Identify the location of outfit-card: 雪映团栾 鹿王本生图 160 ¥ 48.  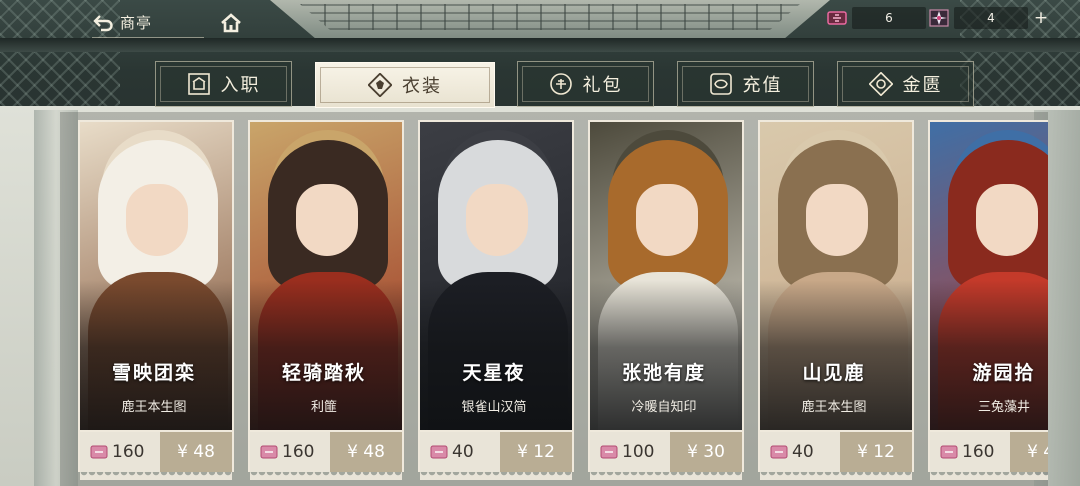
(156, 301).